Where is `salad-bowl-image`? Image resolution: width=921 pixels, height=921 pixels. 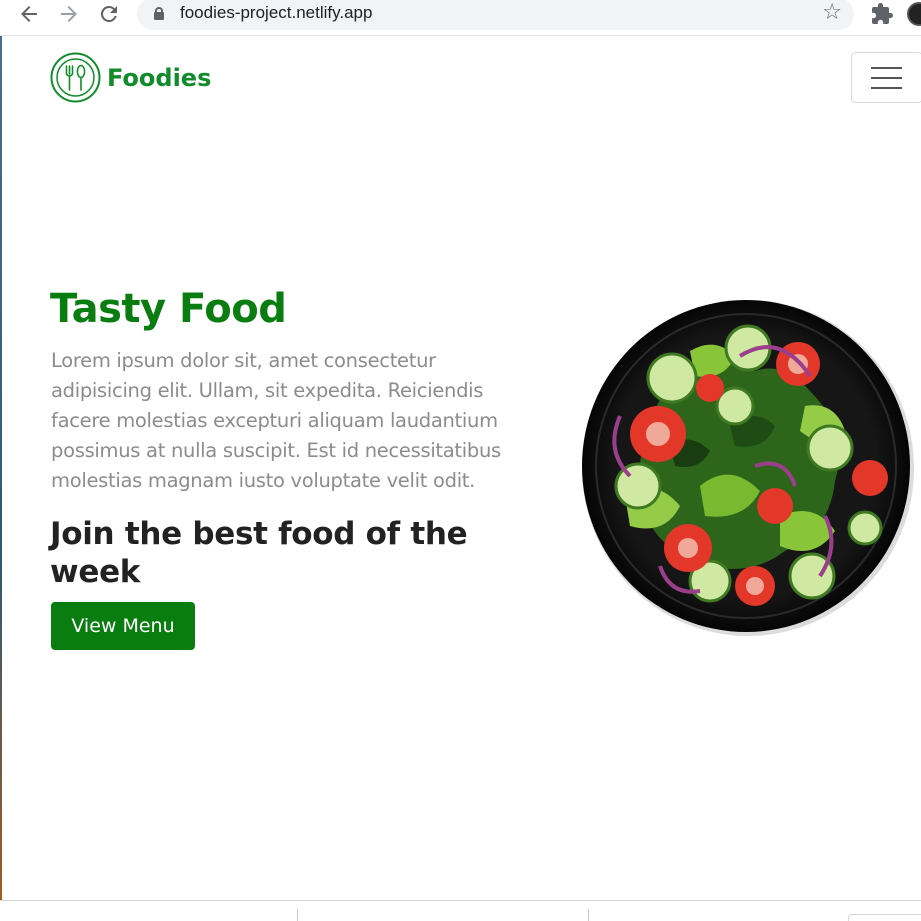
salad-bowl-image is located at coordinates (748, 468).